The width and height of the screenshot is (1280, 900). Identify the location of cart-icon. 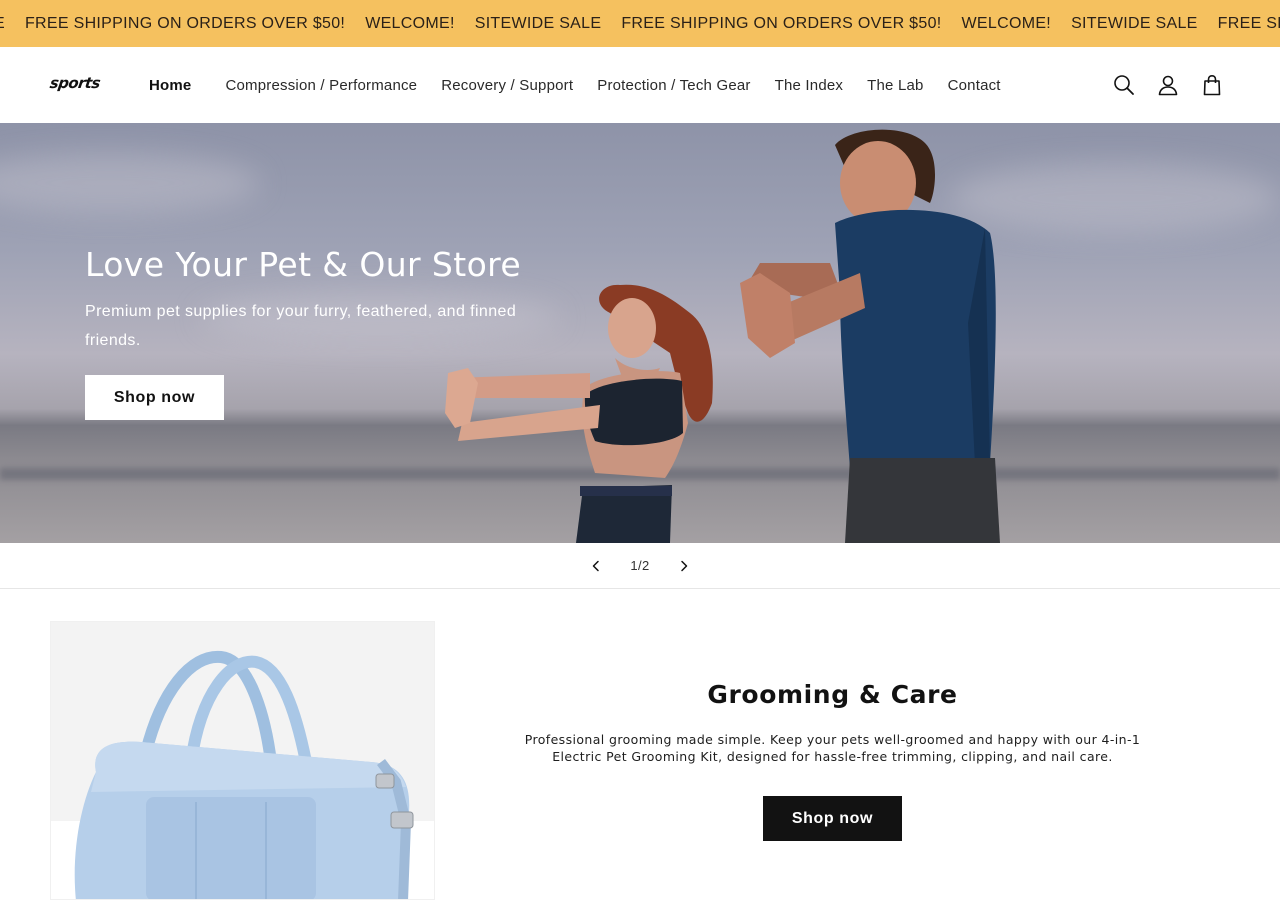
(1212, 85).